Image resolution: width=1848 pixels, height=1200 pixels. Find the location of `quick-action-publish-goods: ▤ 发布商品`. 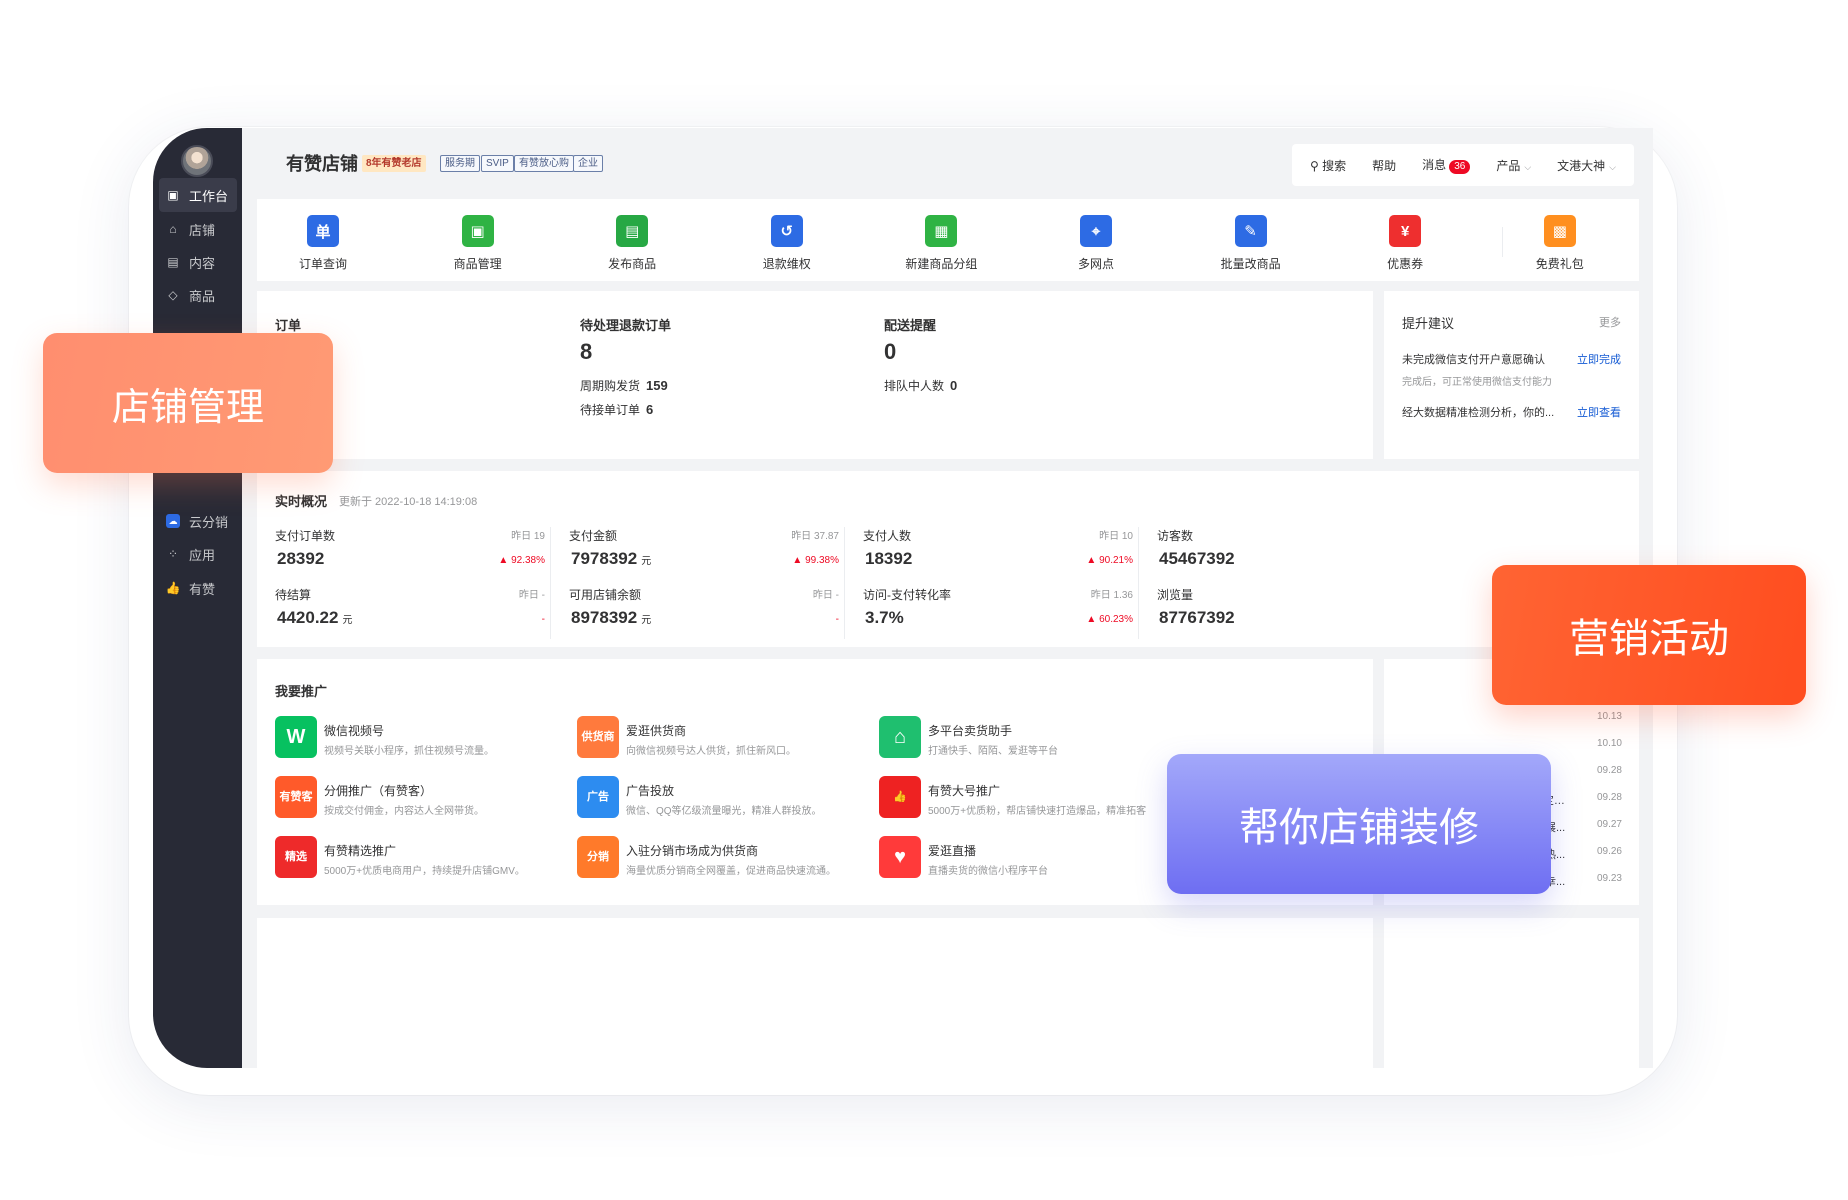

quick-action-publish-goods: ▤ 发布商品 is located at coordinates (632, 243).